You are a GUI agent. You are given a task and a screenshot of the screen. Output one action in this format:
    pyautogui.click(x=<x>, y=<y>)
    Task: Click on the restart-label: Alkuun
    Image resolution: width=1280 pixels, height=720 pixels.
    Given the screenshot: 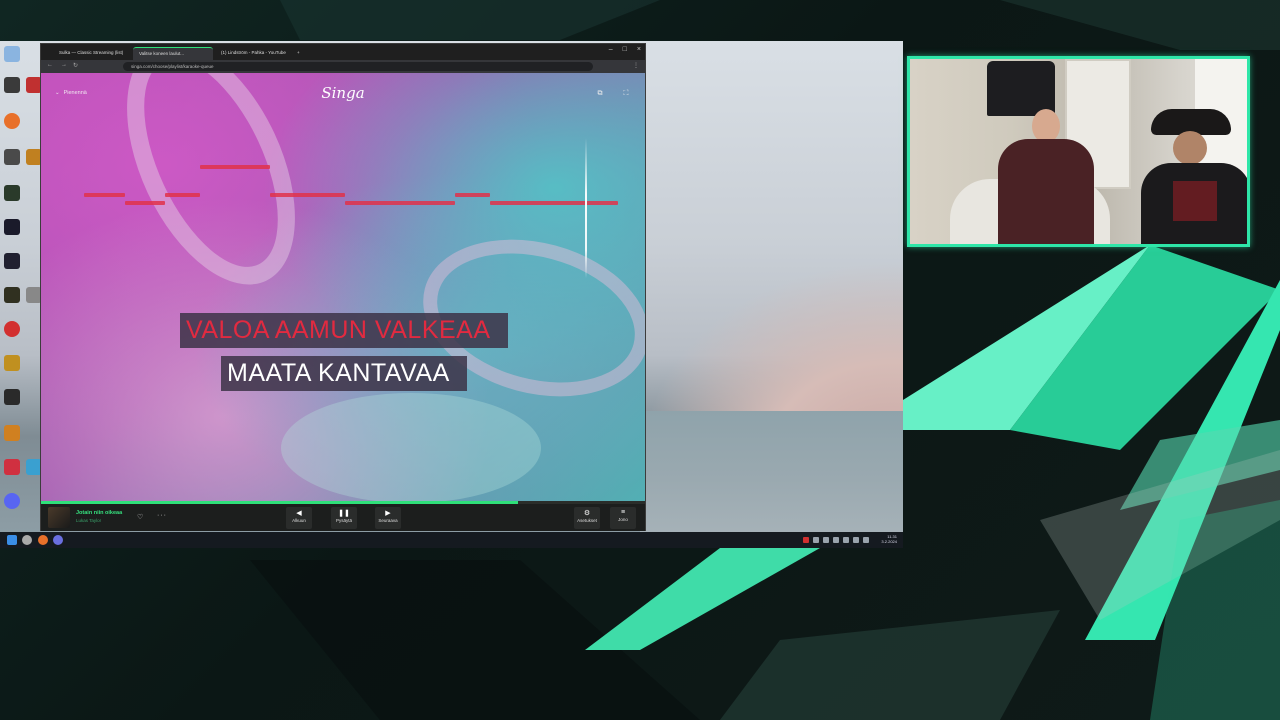 What is the action you would take?
    pyautogui.click(x=299, y=520)
    